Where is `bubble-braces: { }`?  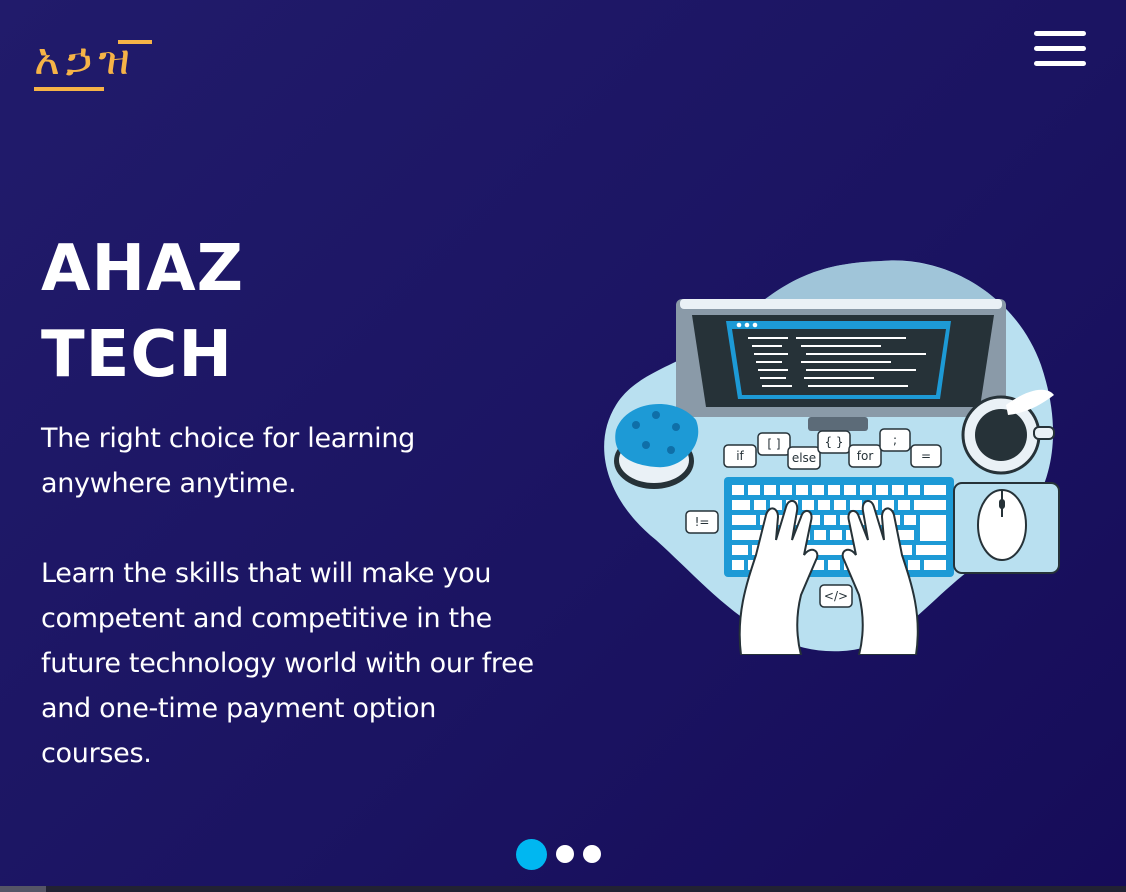 bubble-braces: { } is located at coordinates (833, 442).